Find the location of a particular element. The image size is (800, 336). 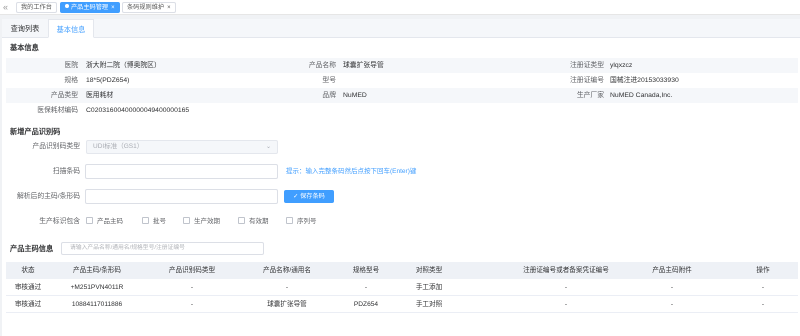

product-code-title: 产品主码信息 is located at coordinates (32, 248).